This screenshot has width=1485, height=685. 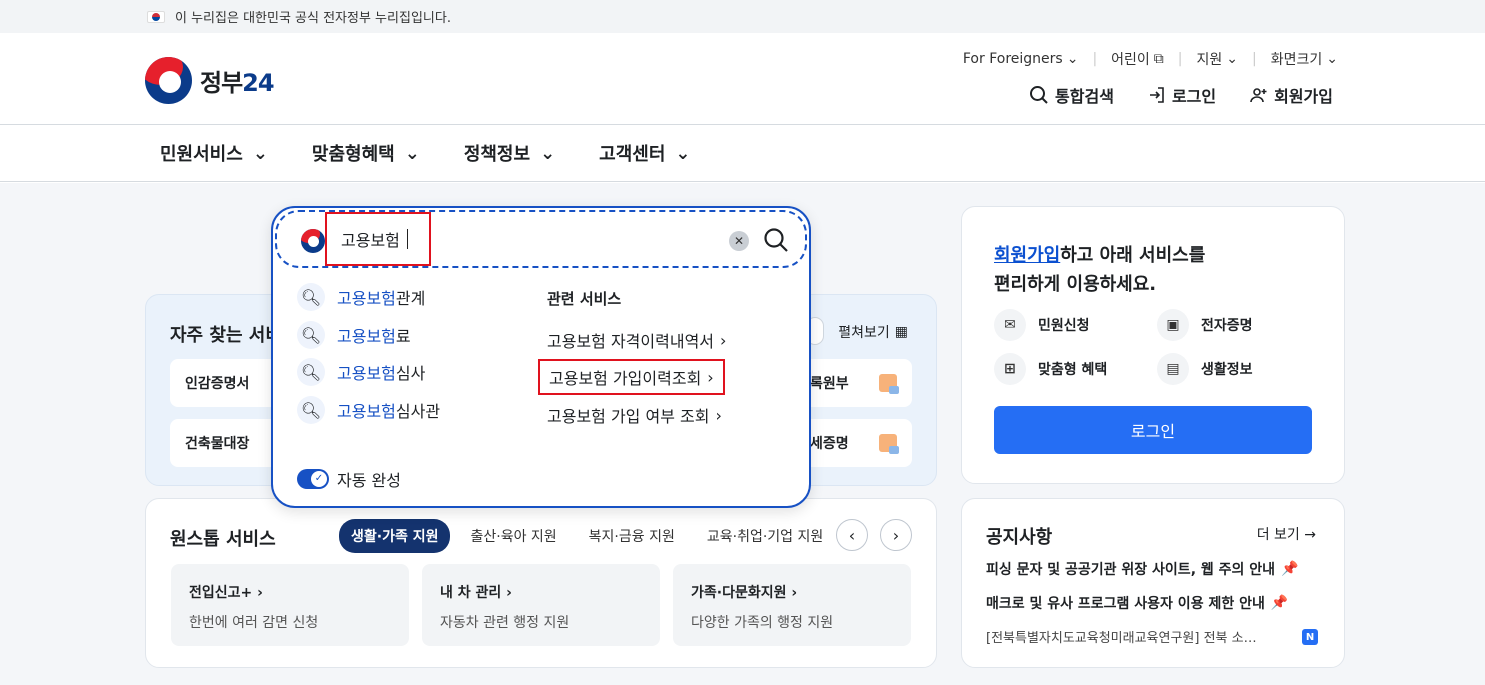 I want to click on suggestion-item: 🔍︎ 고용보험료, so click(x=354, y=335).